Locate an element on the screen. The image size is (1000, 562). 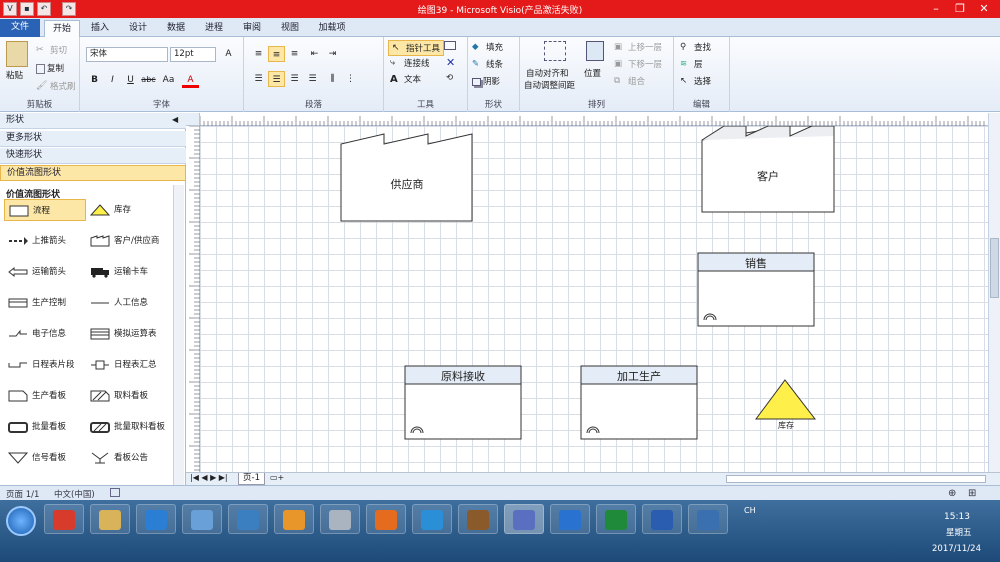
stencil-item-timeline-segment: 日程表片段 is located at coordinates (45, 365).